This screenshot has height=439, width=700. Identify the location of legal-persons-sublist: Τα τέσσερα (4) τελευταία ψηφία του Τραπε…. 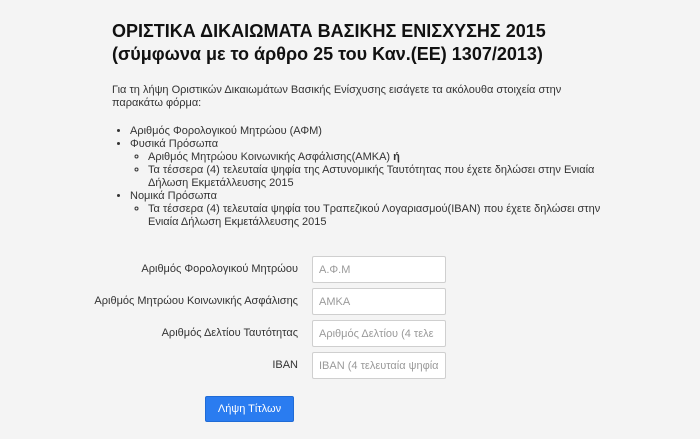
(380, 216).